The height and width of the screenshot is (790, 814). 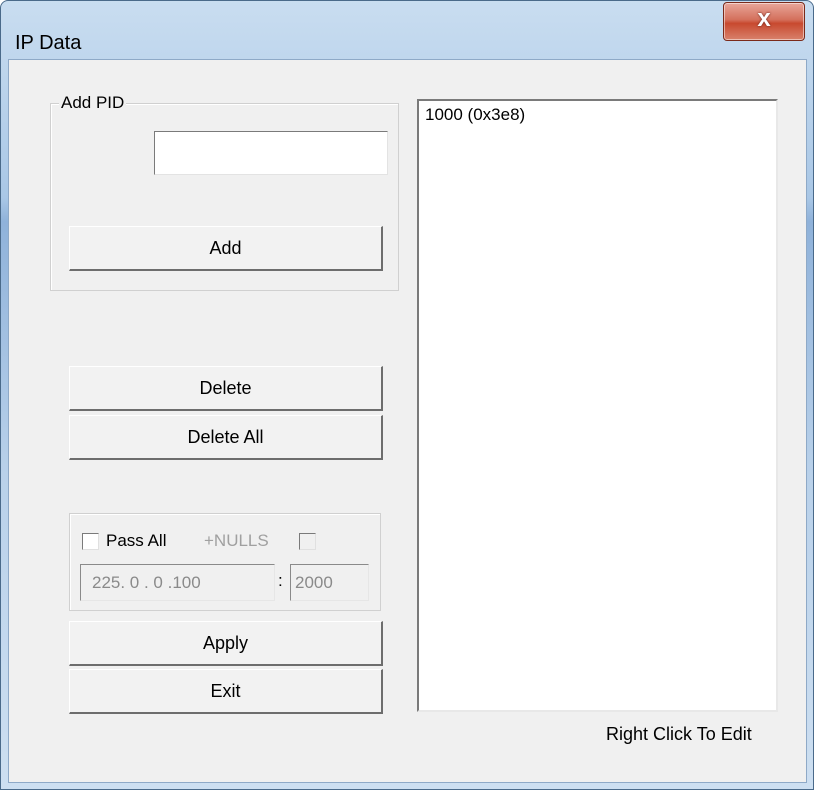 I want to click on close-icon: x, so click(x=764, y=18).